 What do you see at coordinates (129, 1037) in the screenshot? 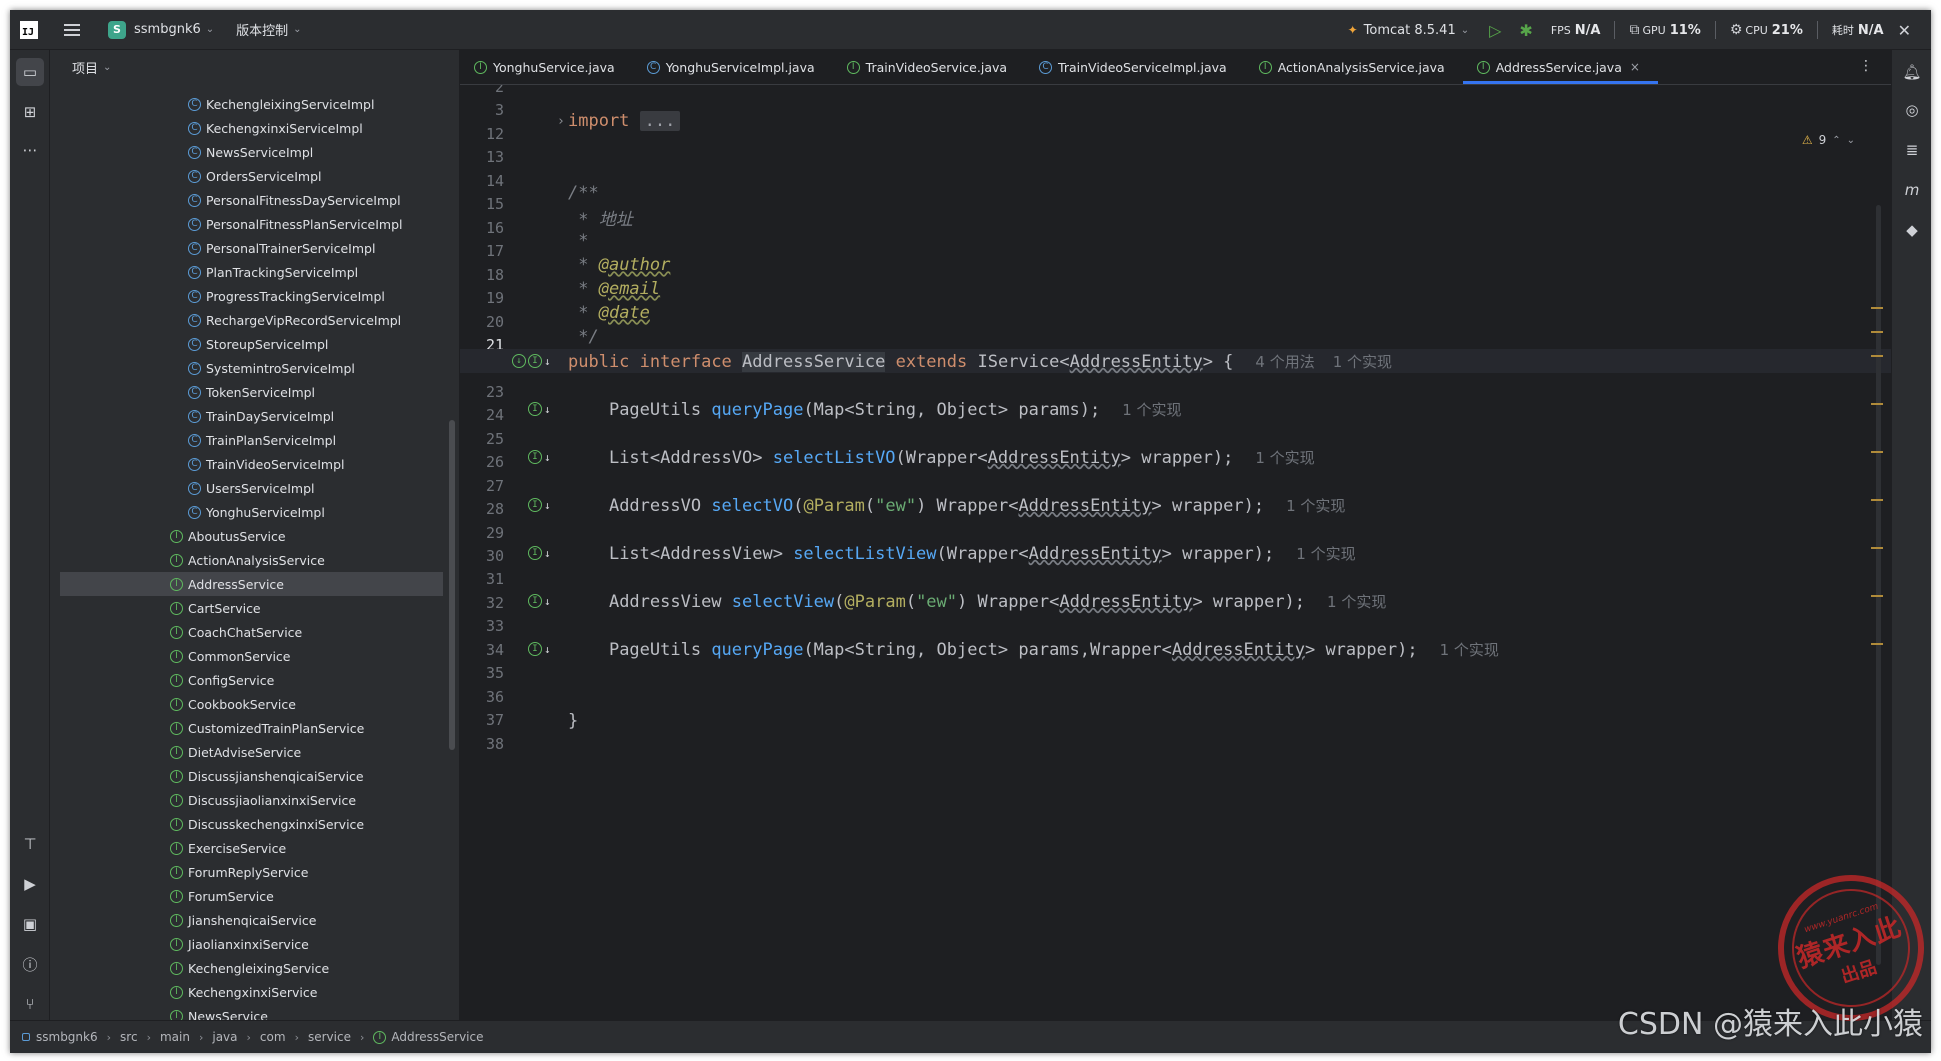
I see `breadcrumb-item: src` at bounding box center [129, 1037].